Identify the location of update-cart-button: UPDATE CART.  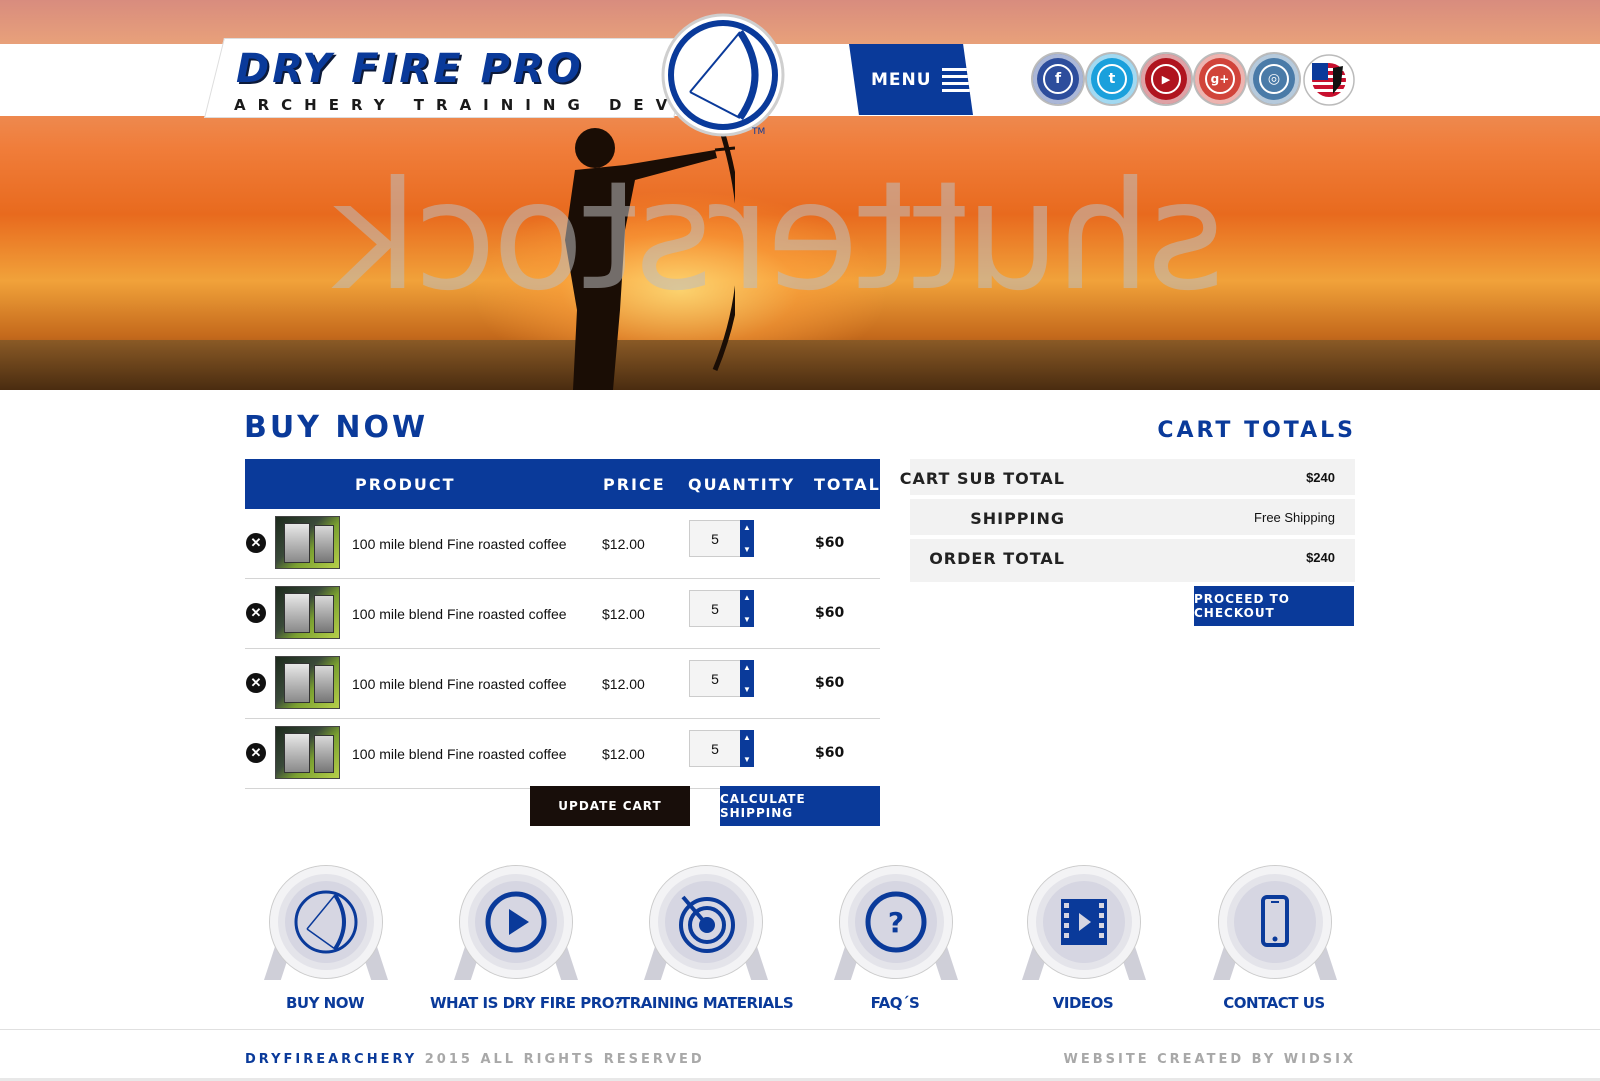
(610, 806).